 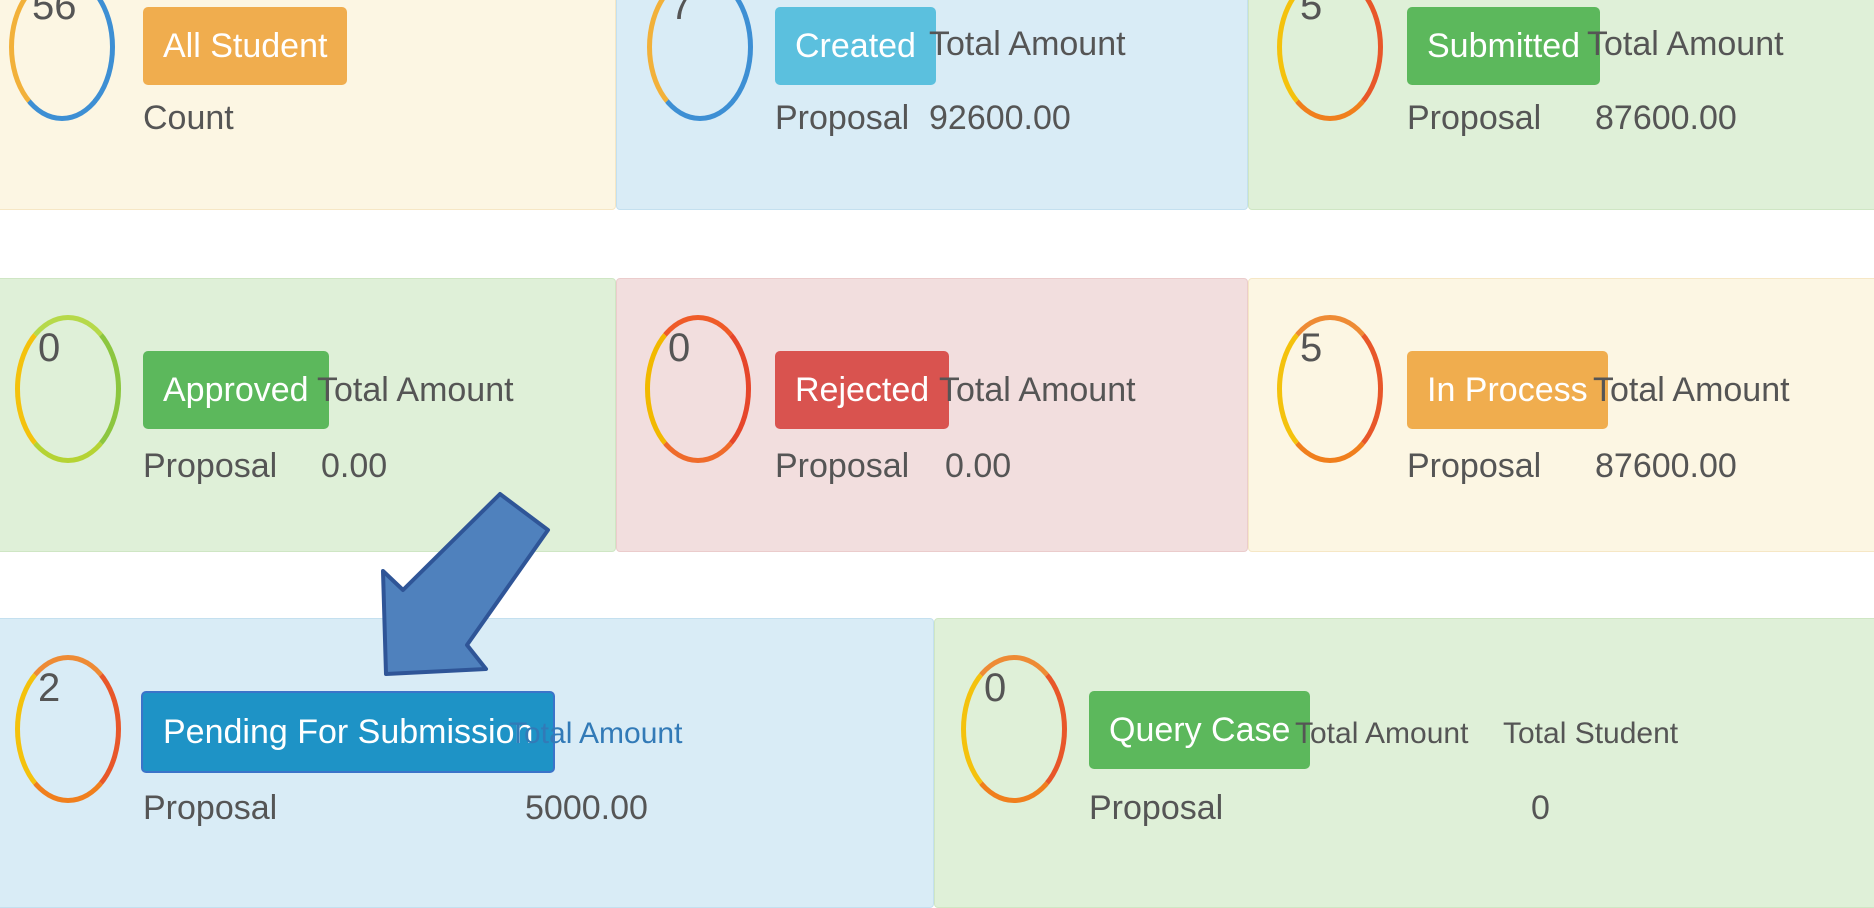 I want to click on count-caption: Count, so click(x=188, y=118).